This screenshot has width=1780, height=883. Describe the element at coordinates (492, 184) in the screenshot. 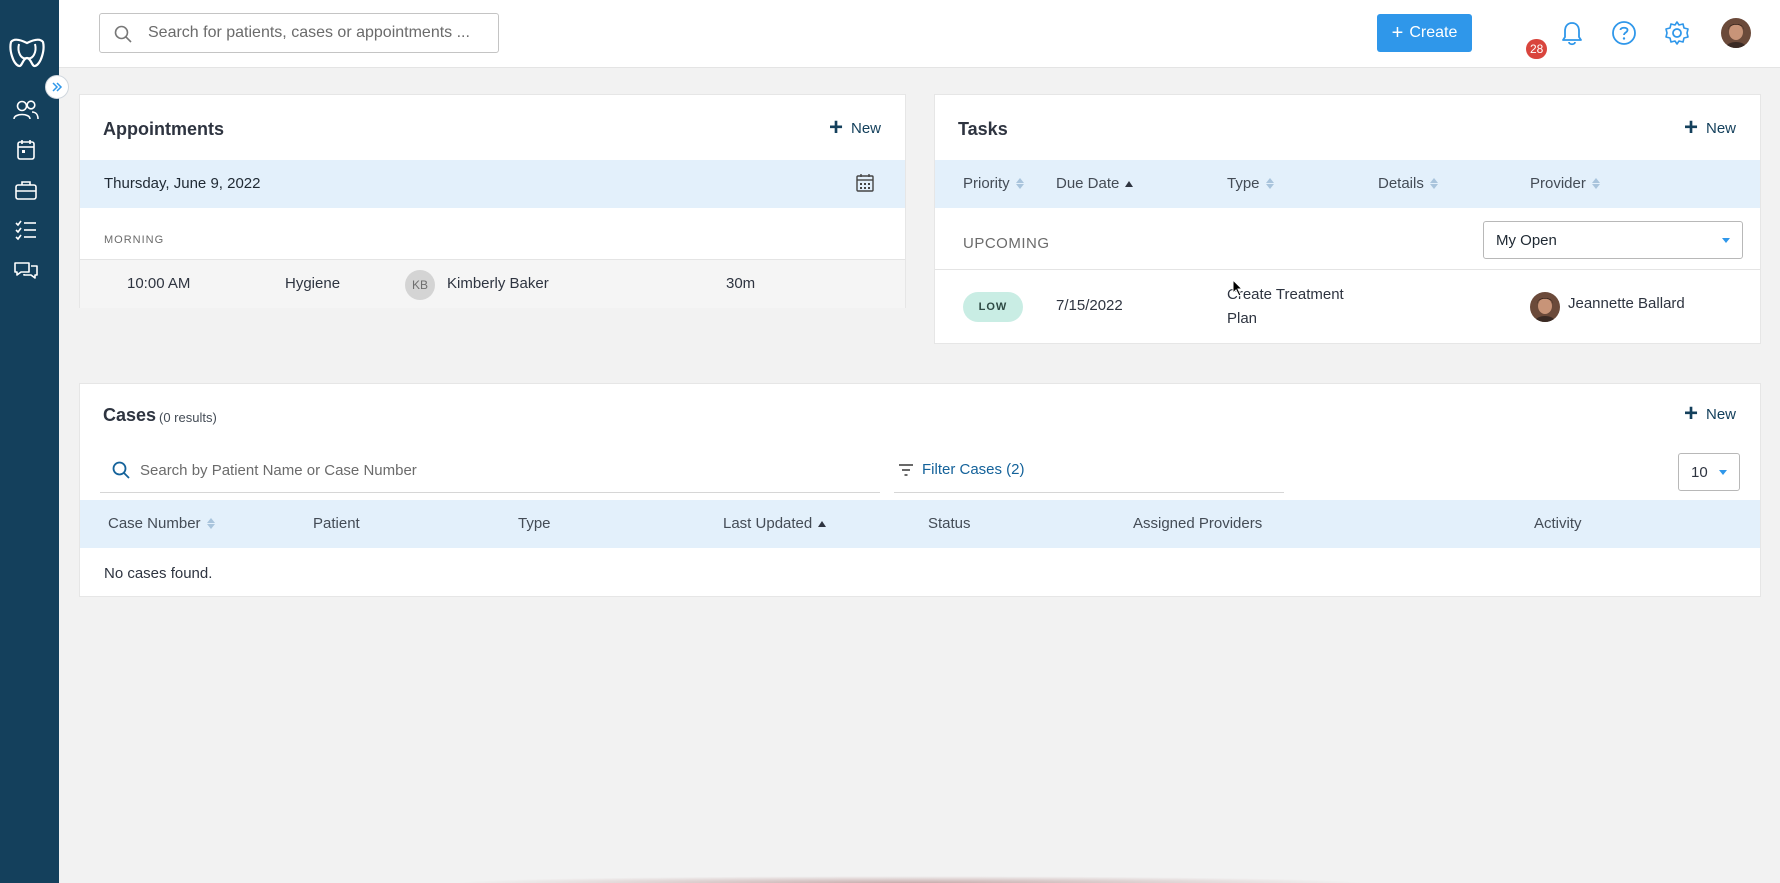

I see `appointment-date-bar: Thursday, June 9, 2022` at that location.